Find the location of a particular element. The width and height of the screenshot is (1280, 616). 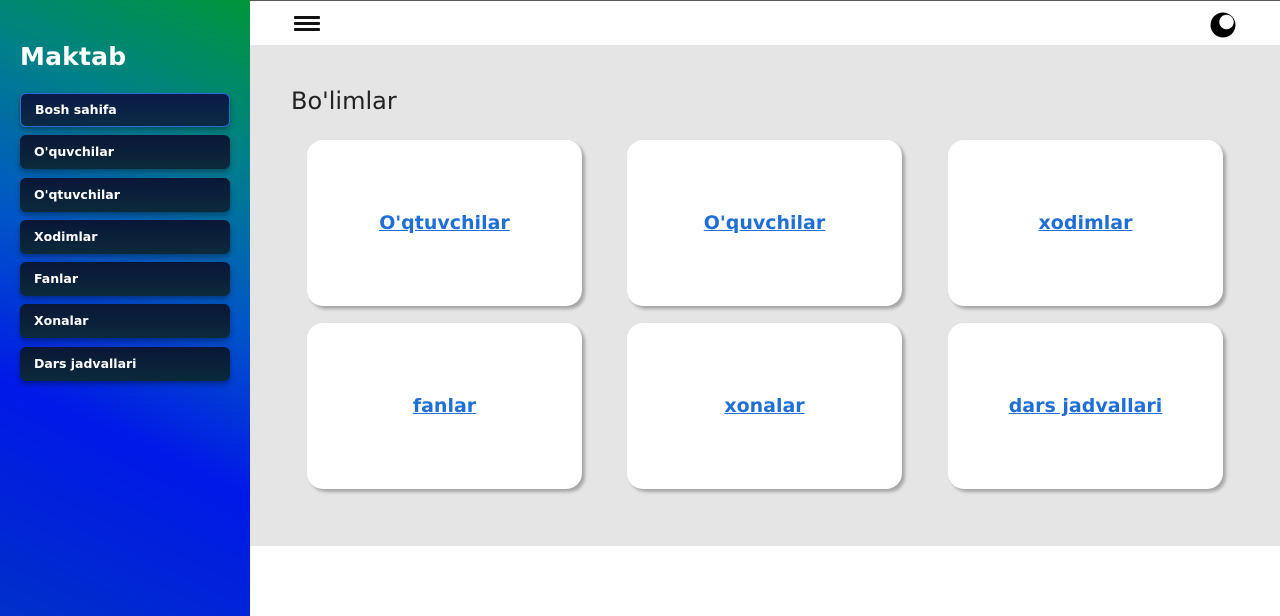

section-link-fanlar: fanlar is located at coordinates (444, 406).